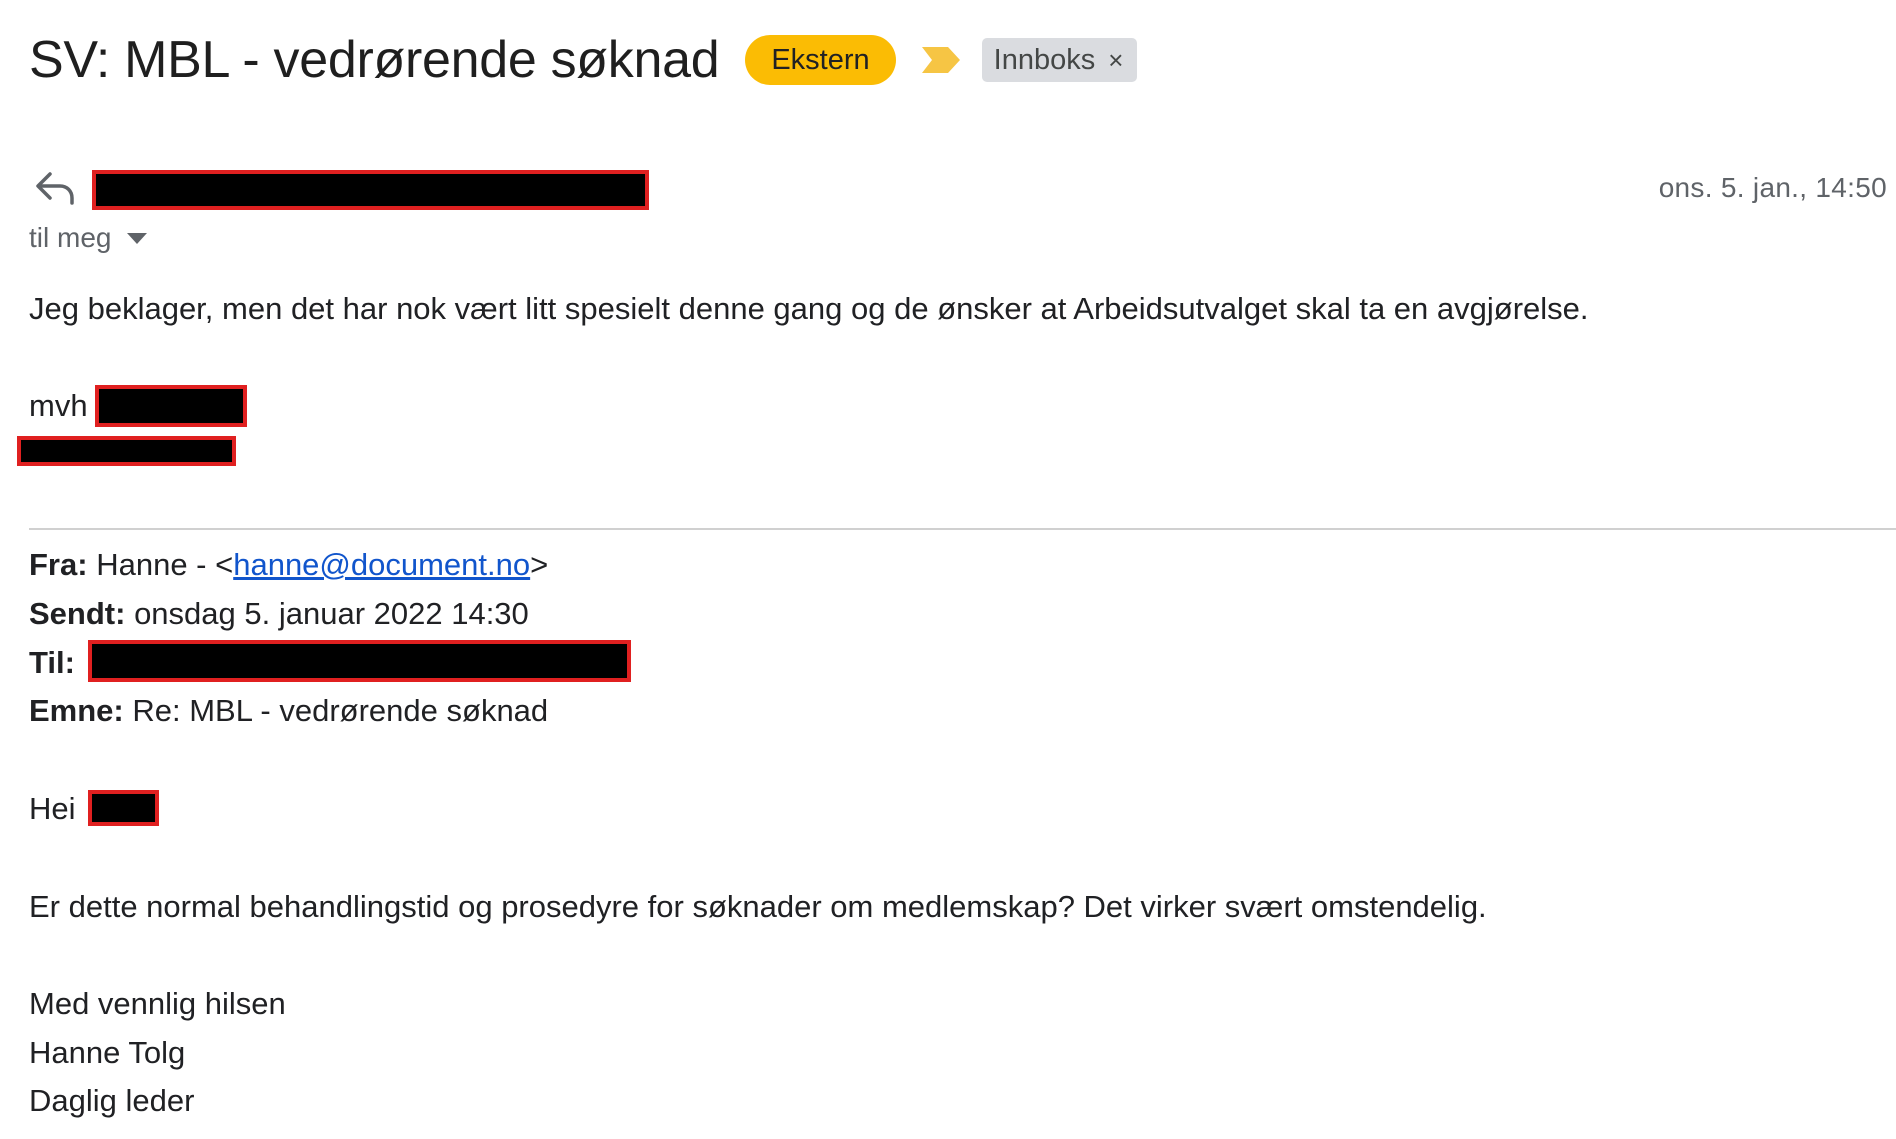 The image size is (1896, 1139). I want to click on quoted-sent: Sendt: onsdag 5. januar 2022 14:30, so click(279, 614).